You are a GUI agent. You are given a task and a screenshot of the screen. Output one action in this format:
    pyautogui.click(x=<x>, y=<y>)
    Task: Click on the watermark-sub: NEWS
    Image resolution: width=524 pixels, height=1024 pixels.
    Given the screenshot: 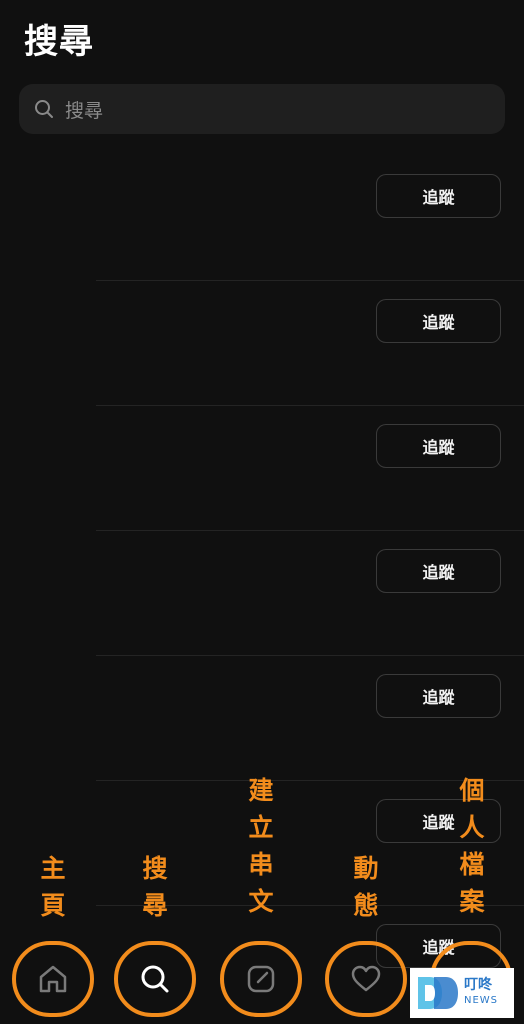 What is the action you would take?
    pyautogui.click(x=481, y=1000)
    